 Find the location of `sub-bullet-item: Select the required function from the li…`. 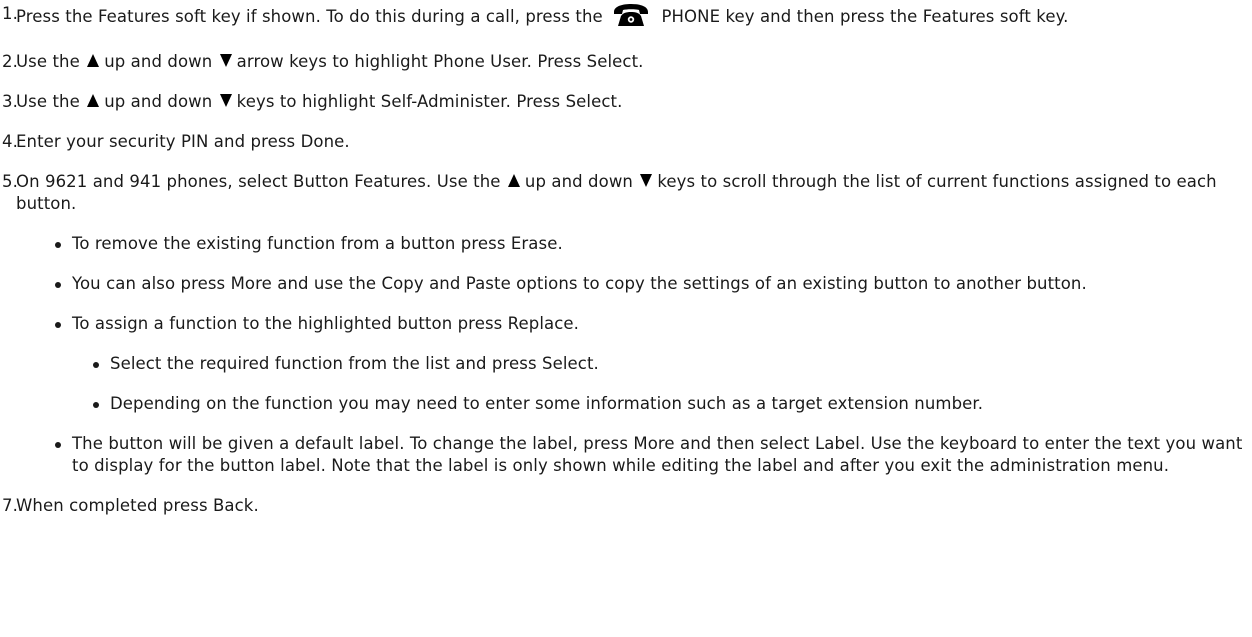

sub-bullet-item: Select the required function from the li… is located at coordinates (672, 364).